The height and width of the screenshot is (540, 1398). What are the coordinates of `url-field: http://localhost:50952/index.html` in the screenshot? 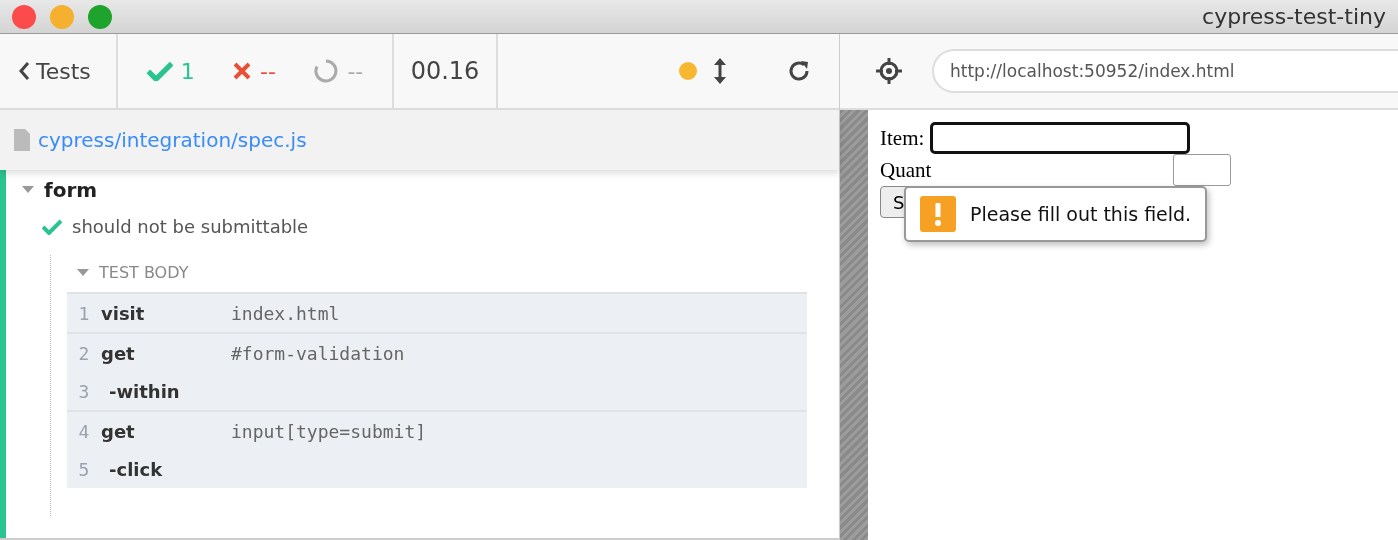 It's located at (1165, 71).